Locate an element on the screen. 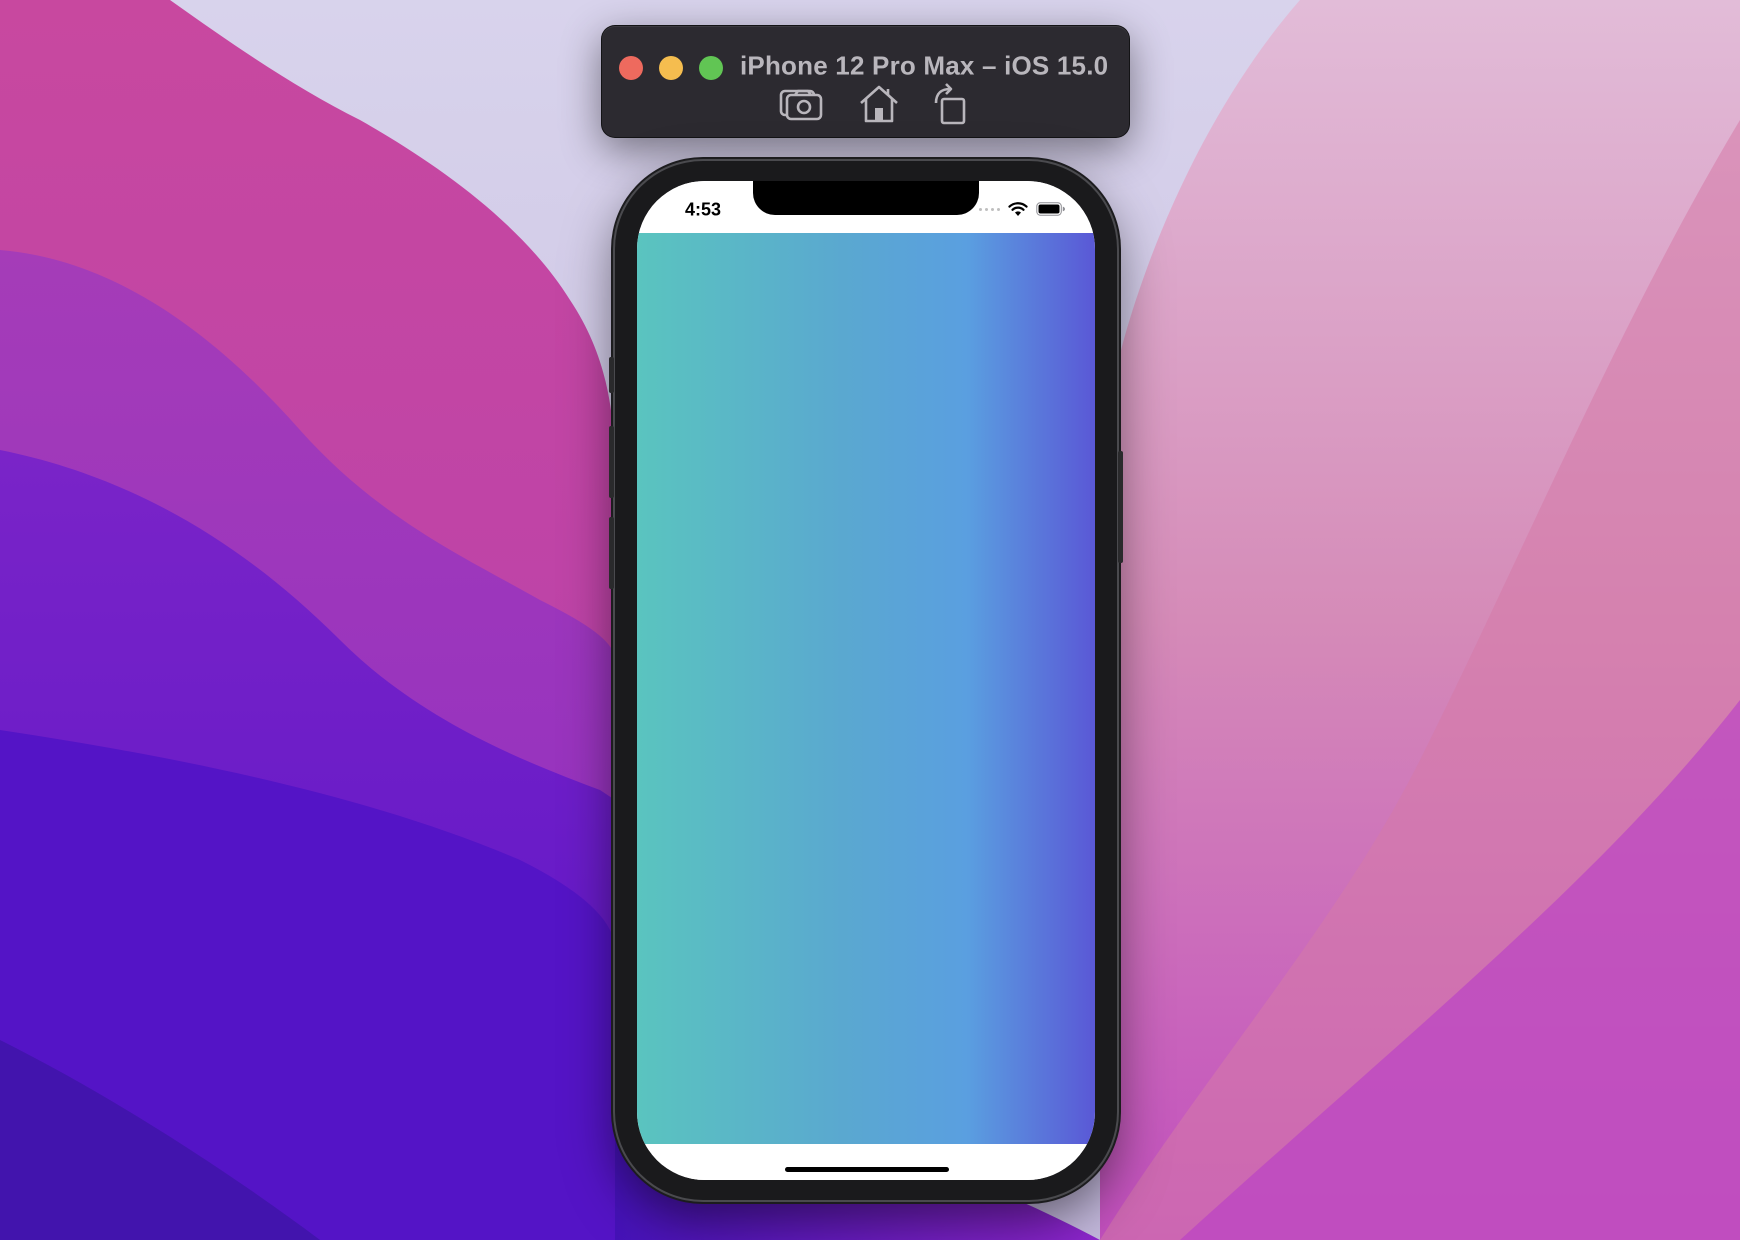 Image resolution: width=1740 pixels, height=1240 pixels. signal-icon is located at coordinates (989, 209).